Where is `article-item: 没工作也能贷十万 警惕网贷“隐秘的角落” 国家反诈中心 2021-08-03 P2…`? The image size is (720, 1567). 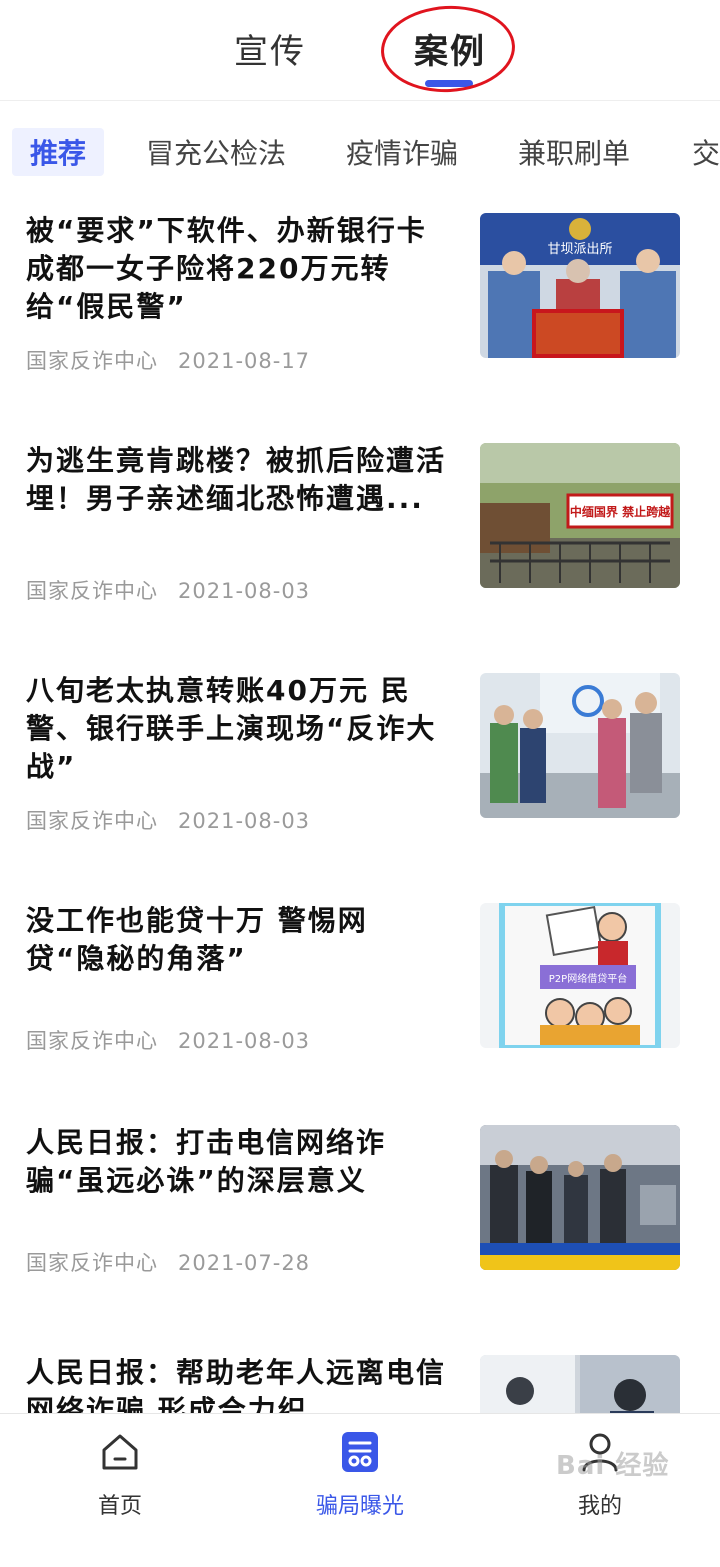
article-item: 没工作也能贷十万 警惕网贷“隐秘的角落” 国家反诈中心 2021-08-03 P2… is located at coordinates (360, 1000).